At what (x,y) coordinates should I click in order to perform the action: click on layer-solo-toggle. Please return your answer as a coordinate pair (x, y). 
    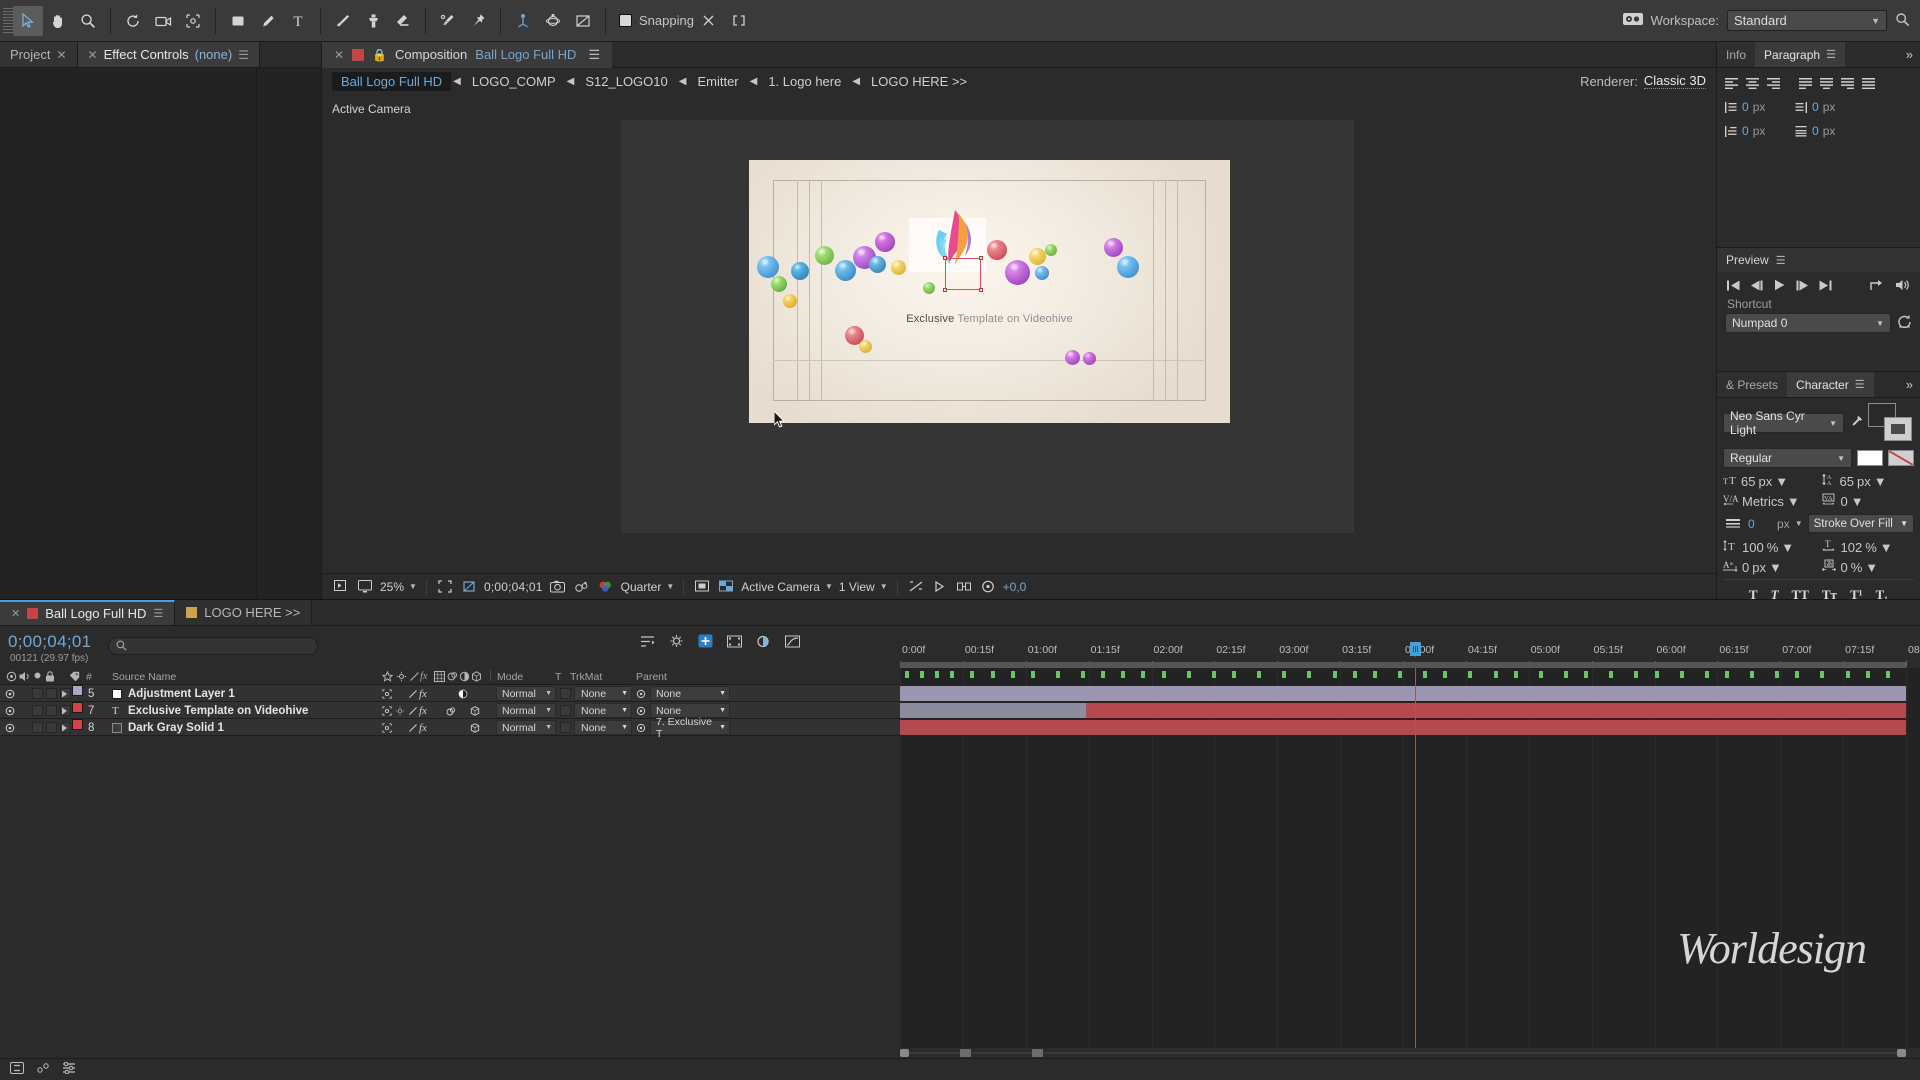
    Looking at the image, I should click on (51, 710).